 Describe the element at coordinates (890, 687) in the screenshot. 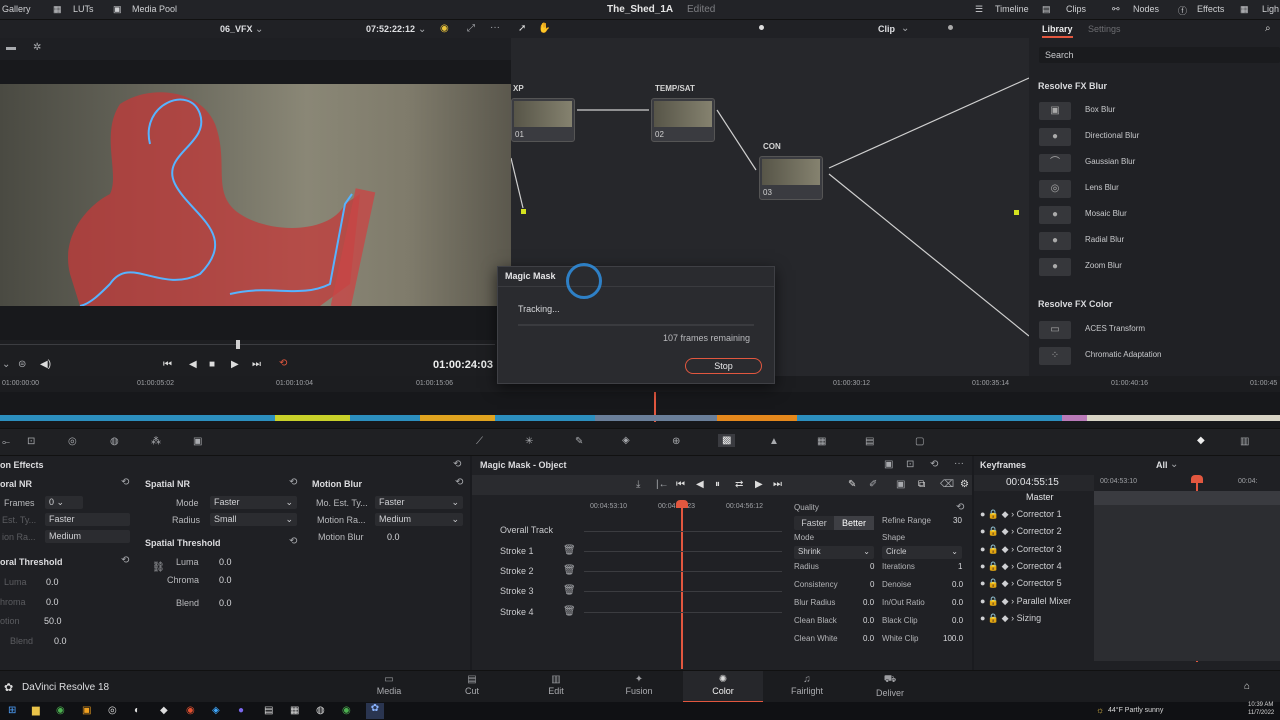

I see `tab-deliver: ⛟ Deliver` at that location.